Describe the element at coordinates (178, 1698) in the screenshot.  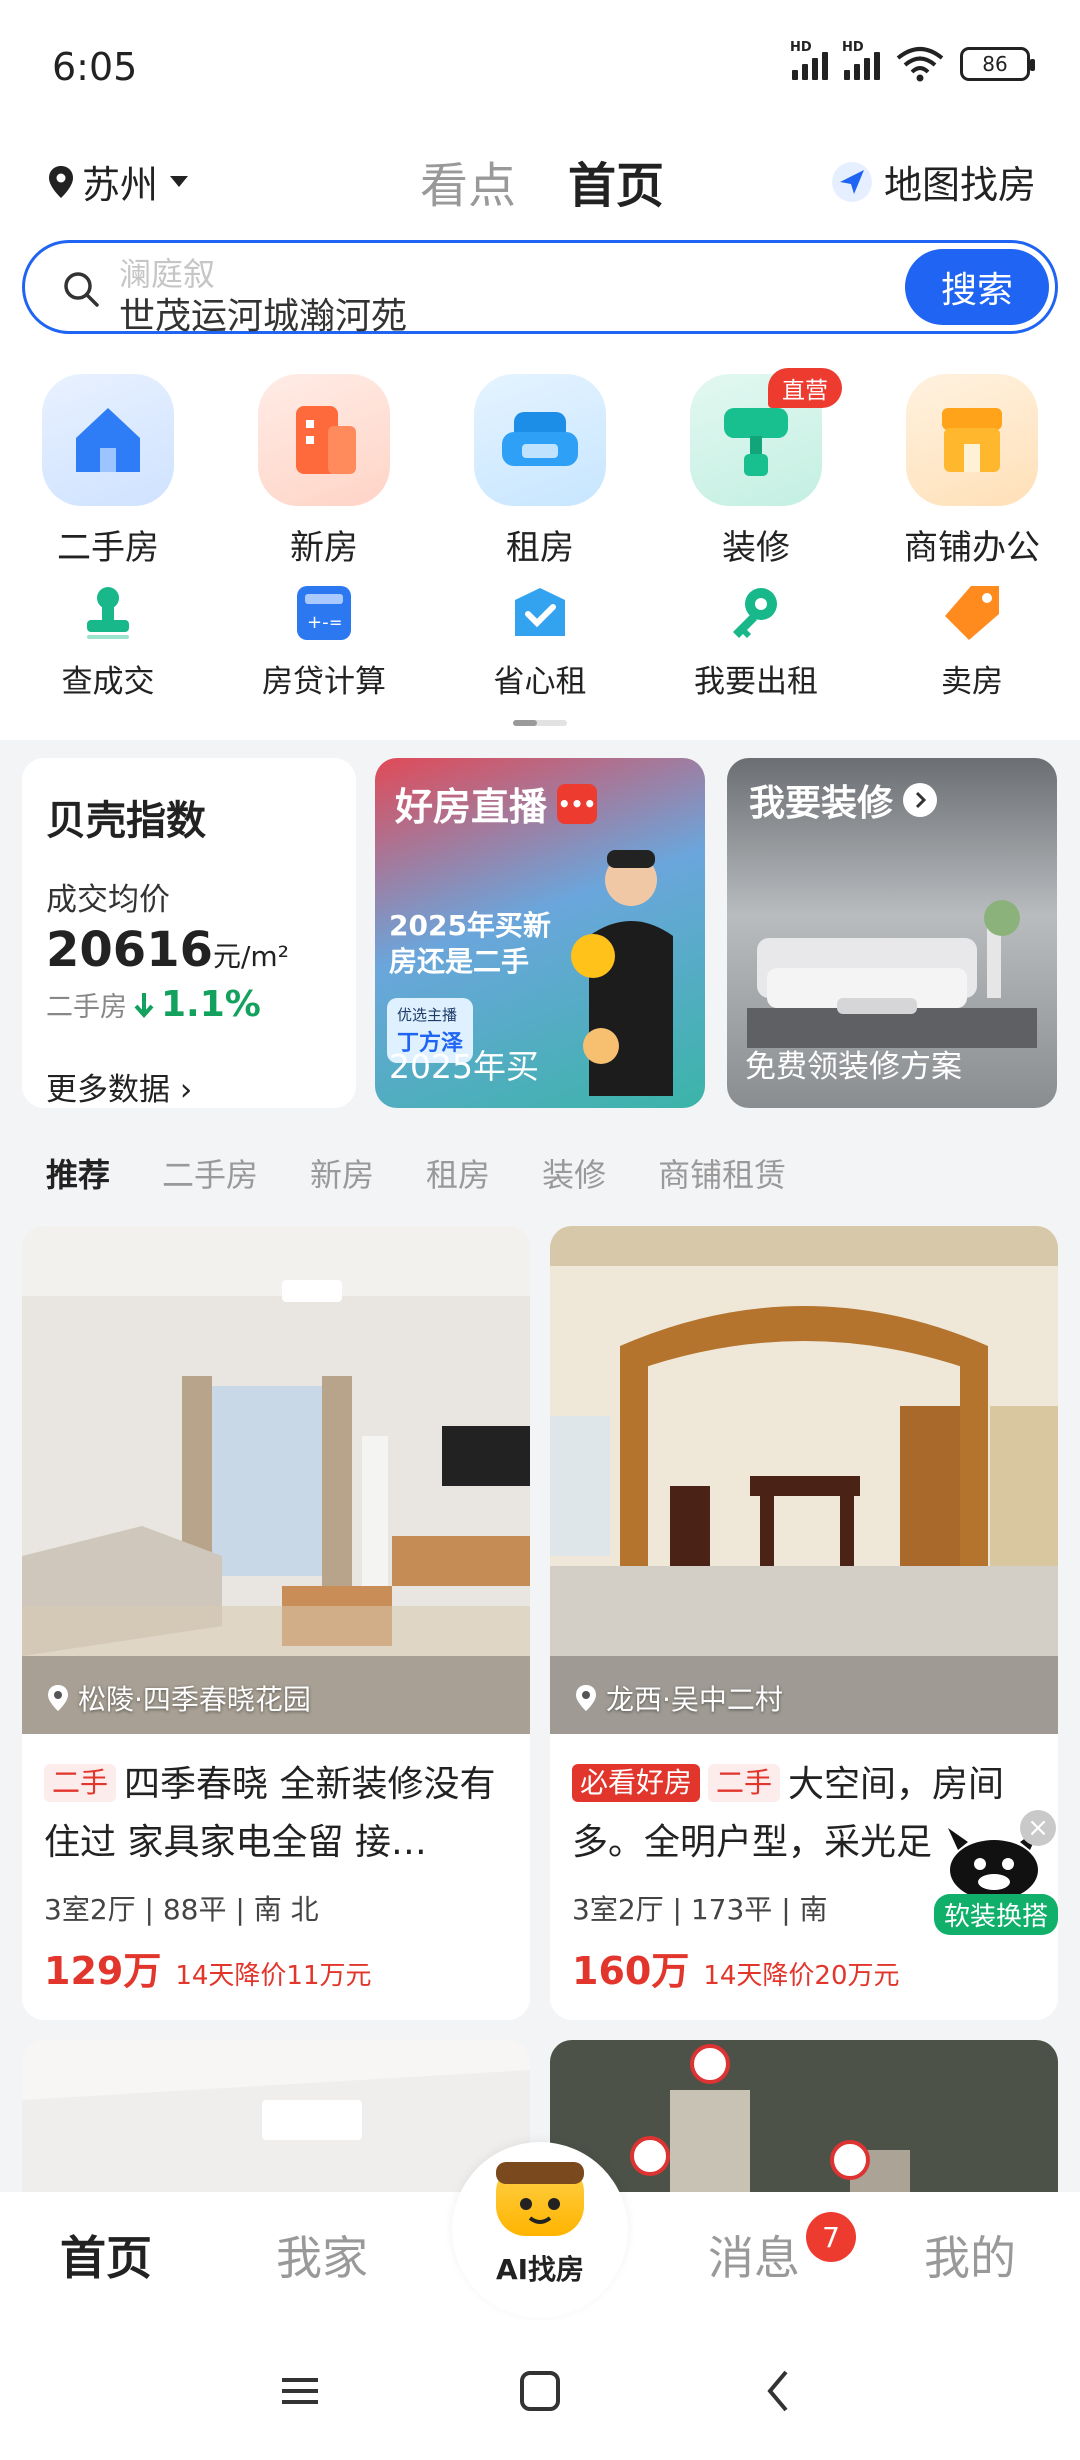
I see `listing-location: 松陵·四季春晓花园` at that location.